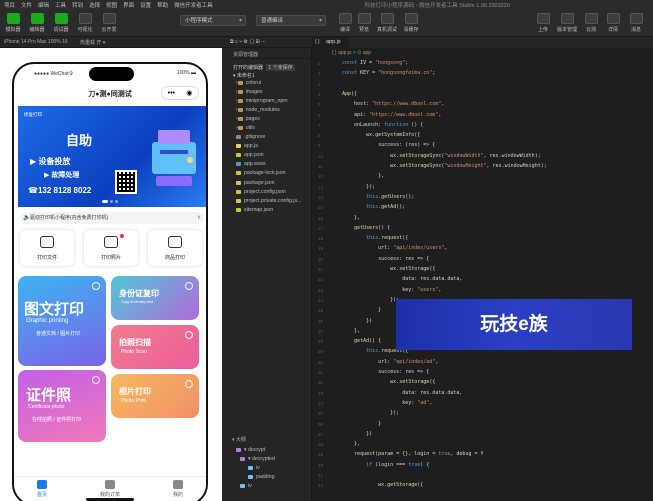 Image resolution: width=653 pixels, height=501 pixels. I want to click on tab-mine: 我的, so click(178, 489).